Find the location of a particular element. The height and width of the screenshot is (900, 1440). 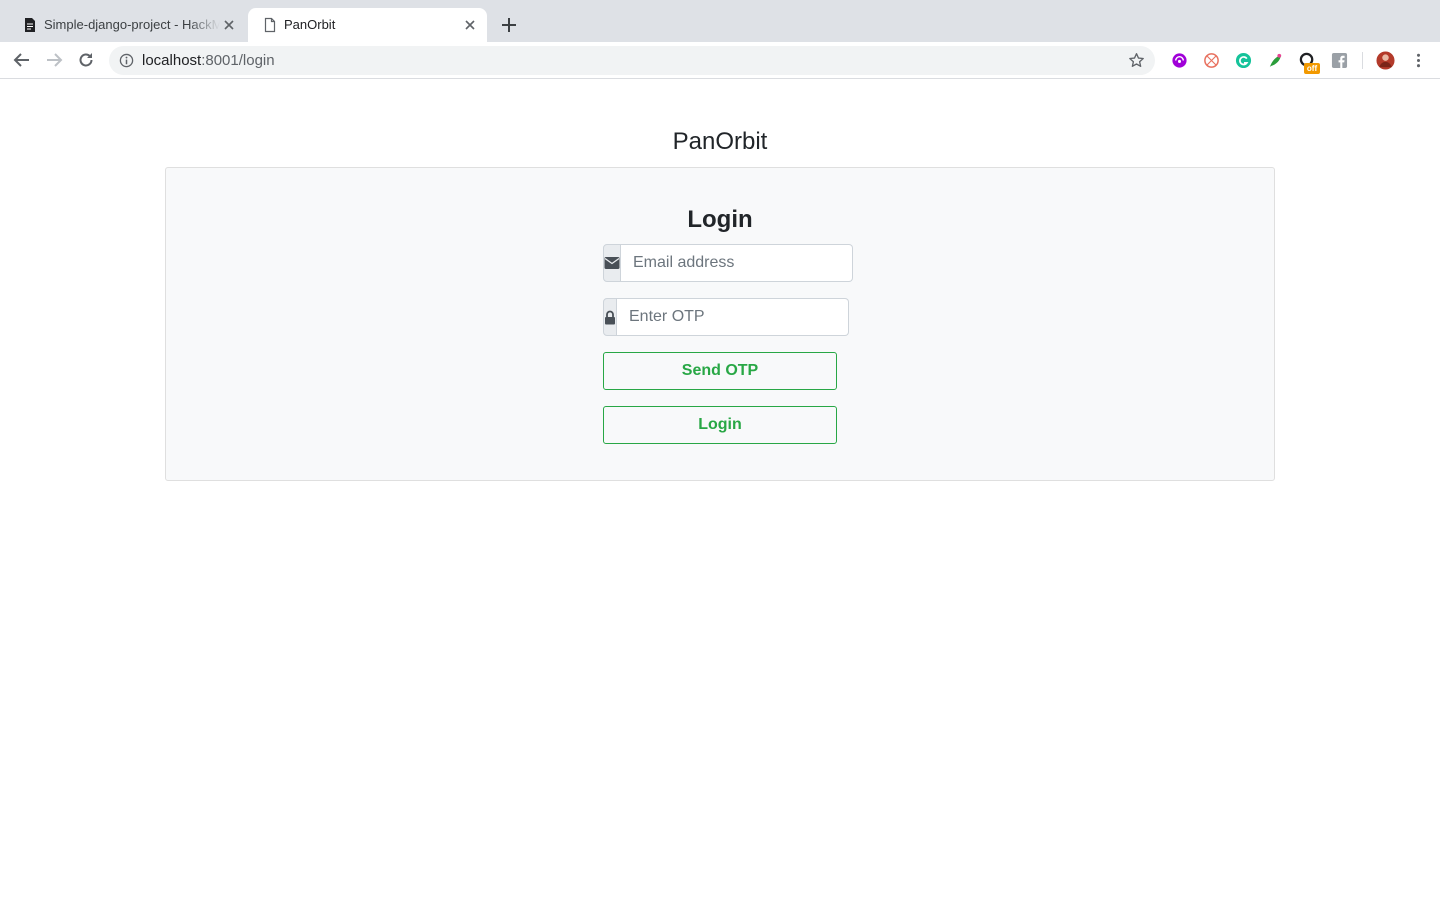

page-icon is located at coordinates (270, 25).